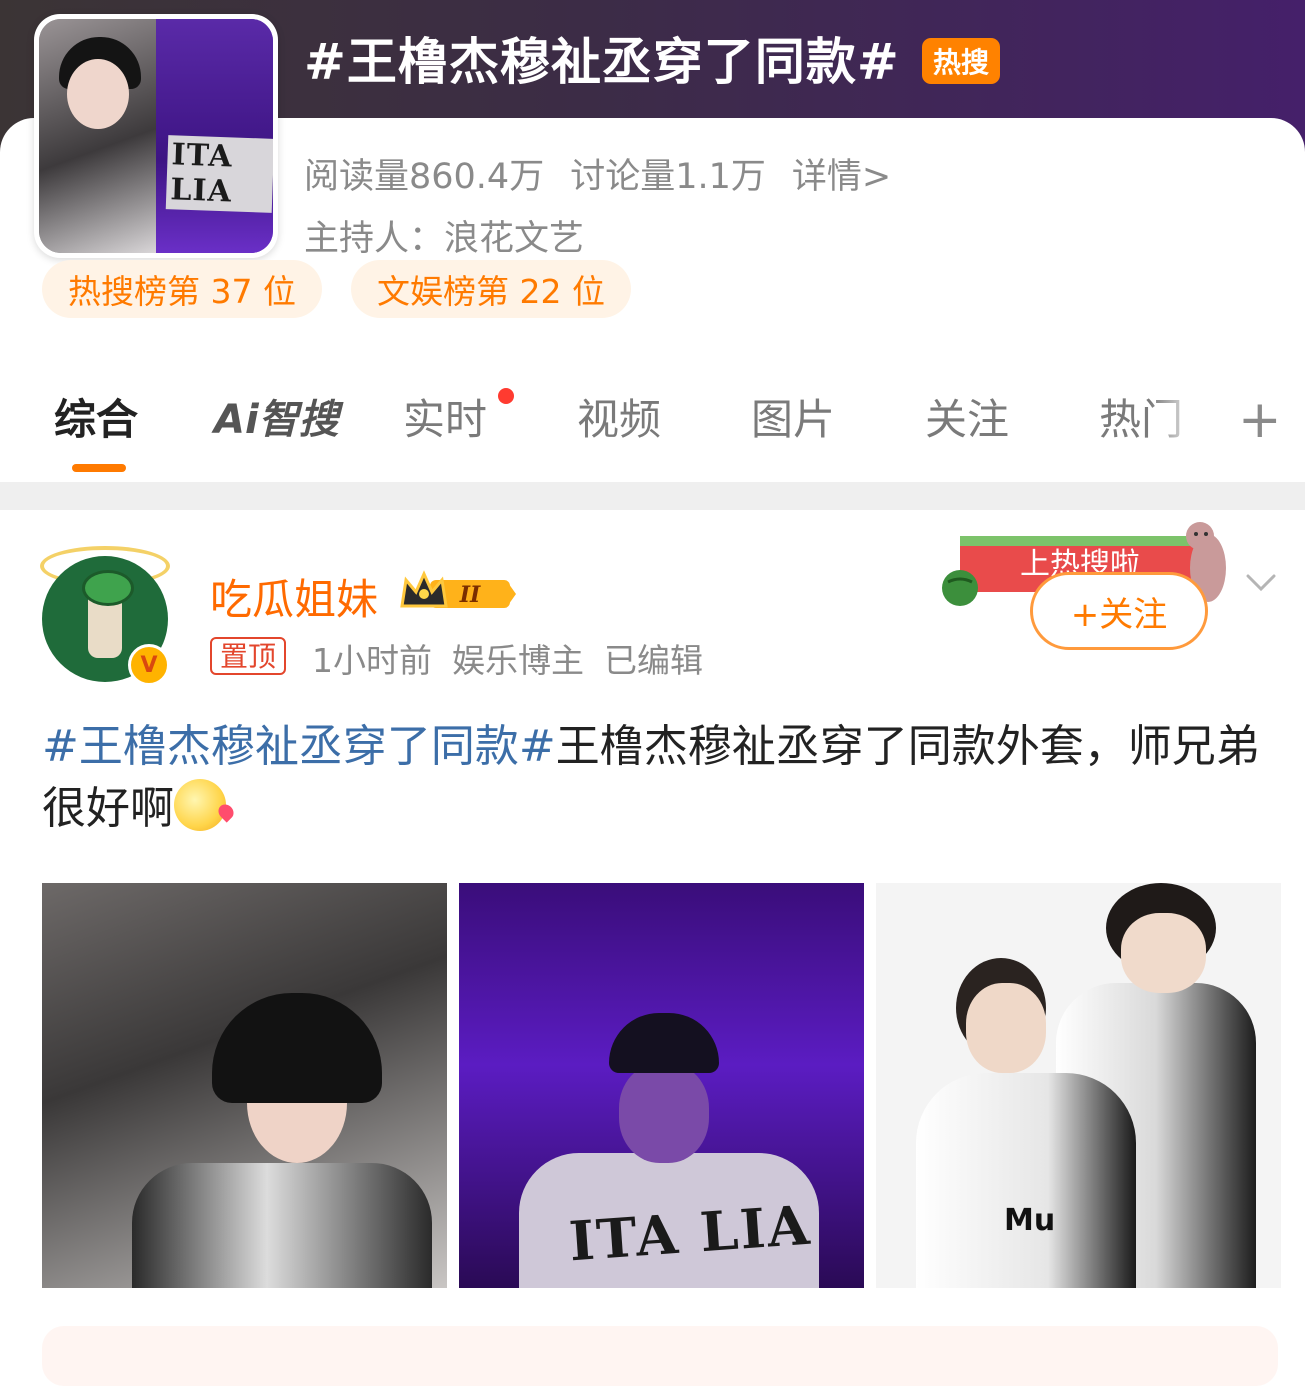 This screenshot has height=1386, width=1305. I want to click on level-badge-text: II, so click(470, 595).